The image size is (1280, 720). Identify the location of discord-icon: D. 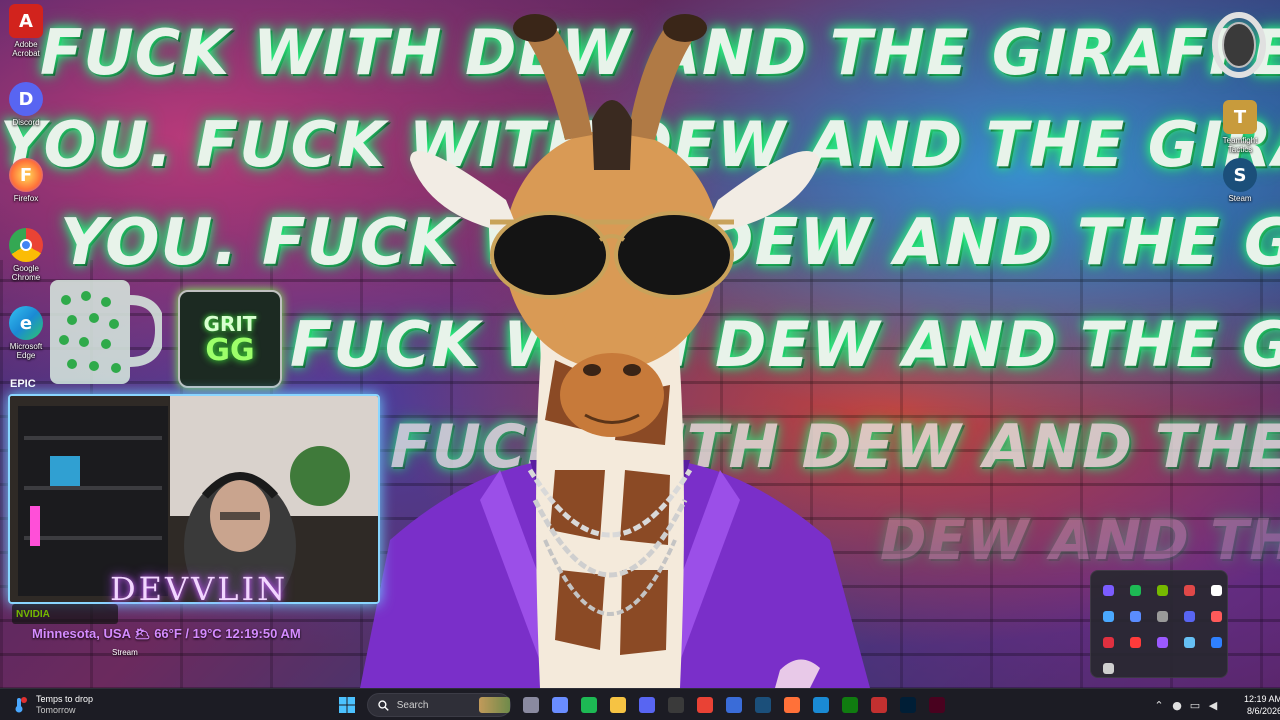
(26, 99).